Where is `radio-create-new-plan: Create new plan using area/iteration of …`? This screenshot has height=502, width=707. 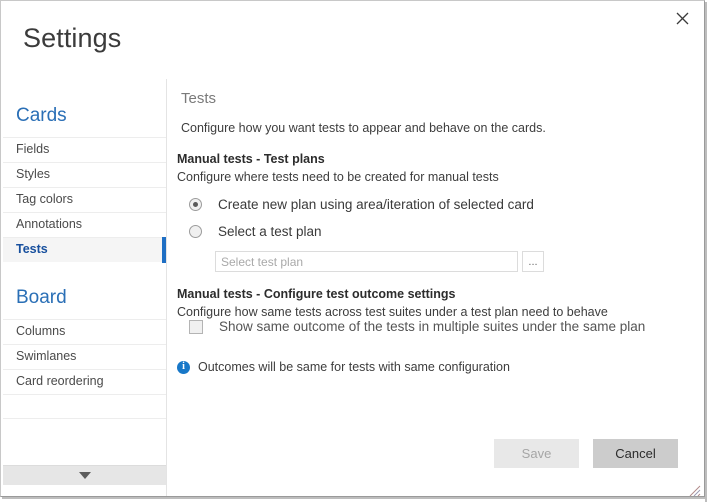
radio-create-new-plan: Create new plan using area/iteration of … is located at coordinates (361, 204).